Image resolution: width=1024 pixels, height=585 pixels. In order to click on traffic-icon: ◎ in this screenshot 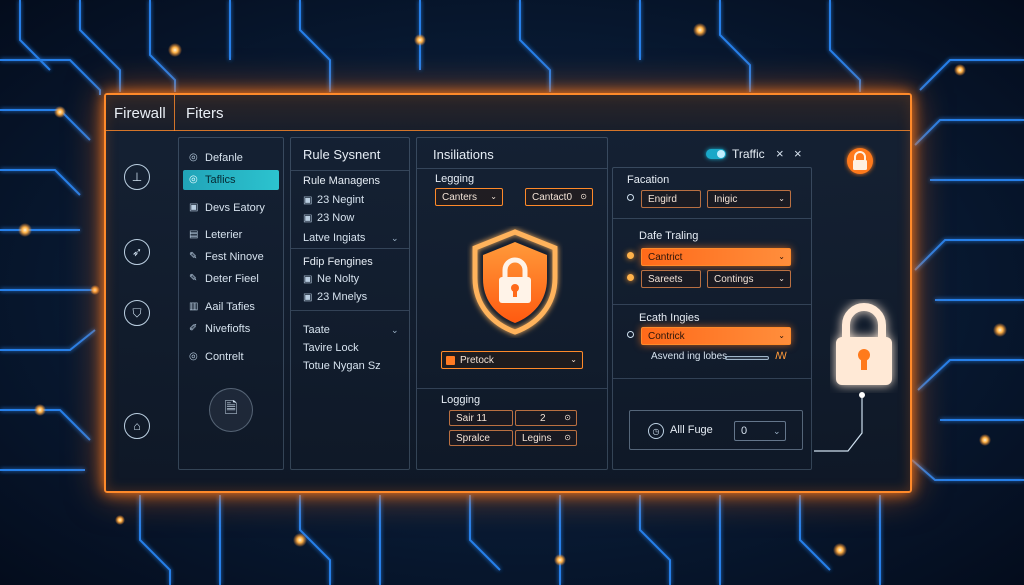, I will do `click(193, 179)`.